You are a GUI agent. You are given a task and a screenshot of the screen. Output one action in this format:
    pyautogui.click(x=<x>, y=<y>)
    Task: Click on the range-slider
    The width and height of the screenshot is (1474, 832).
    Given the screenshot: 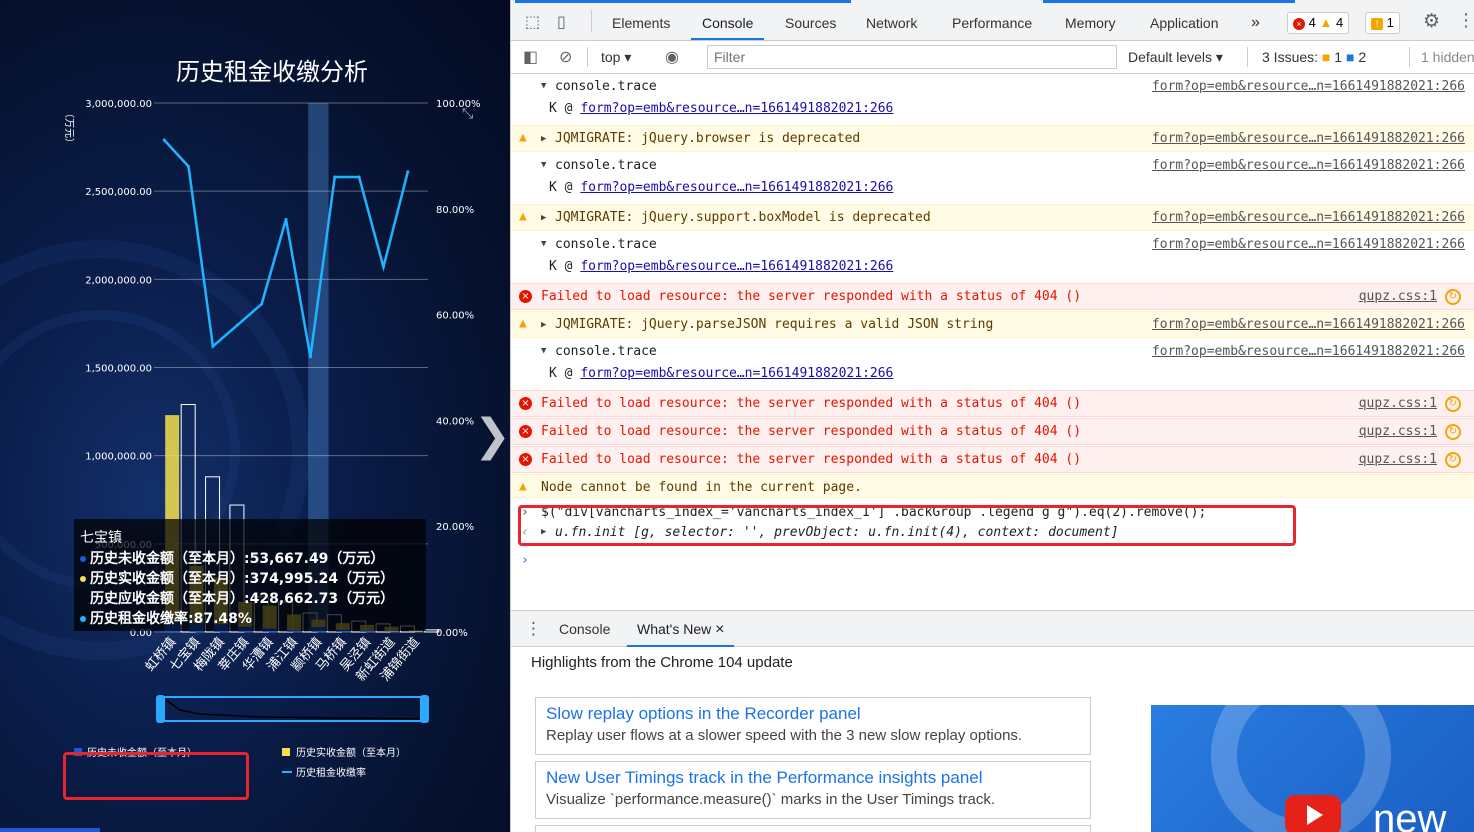 What is the action you would take?
    pyautogui.click(x=292, y=709)
    